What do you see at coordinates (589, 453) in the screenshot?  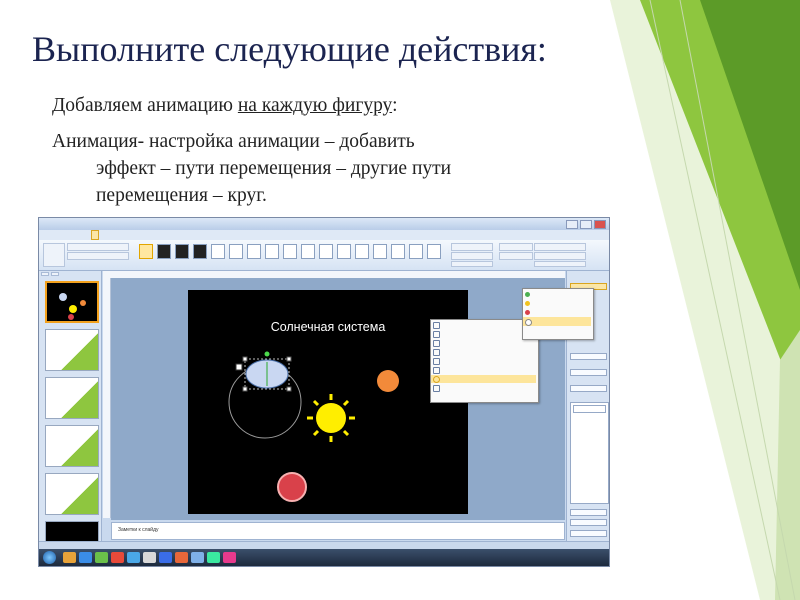 I see `animation-list` at bounding box center [589, 453].